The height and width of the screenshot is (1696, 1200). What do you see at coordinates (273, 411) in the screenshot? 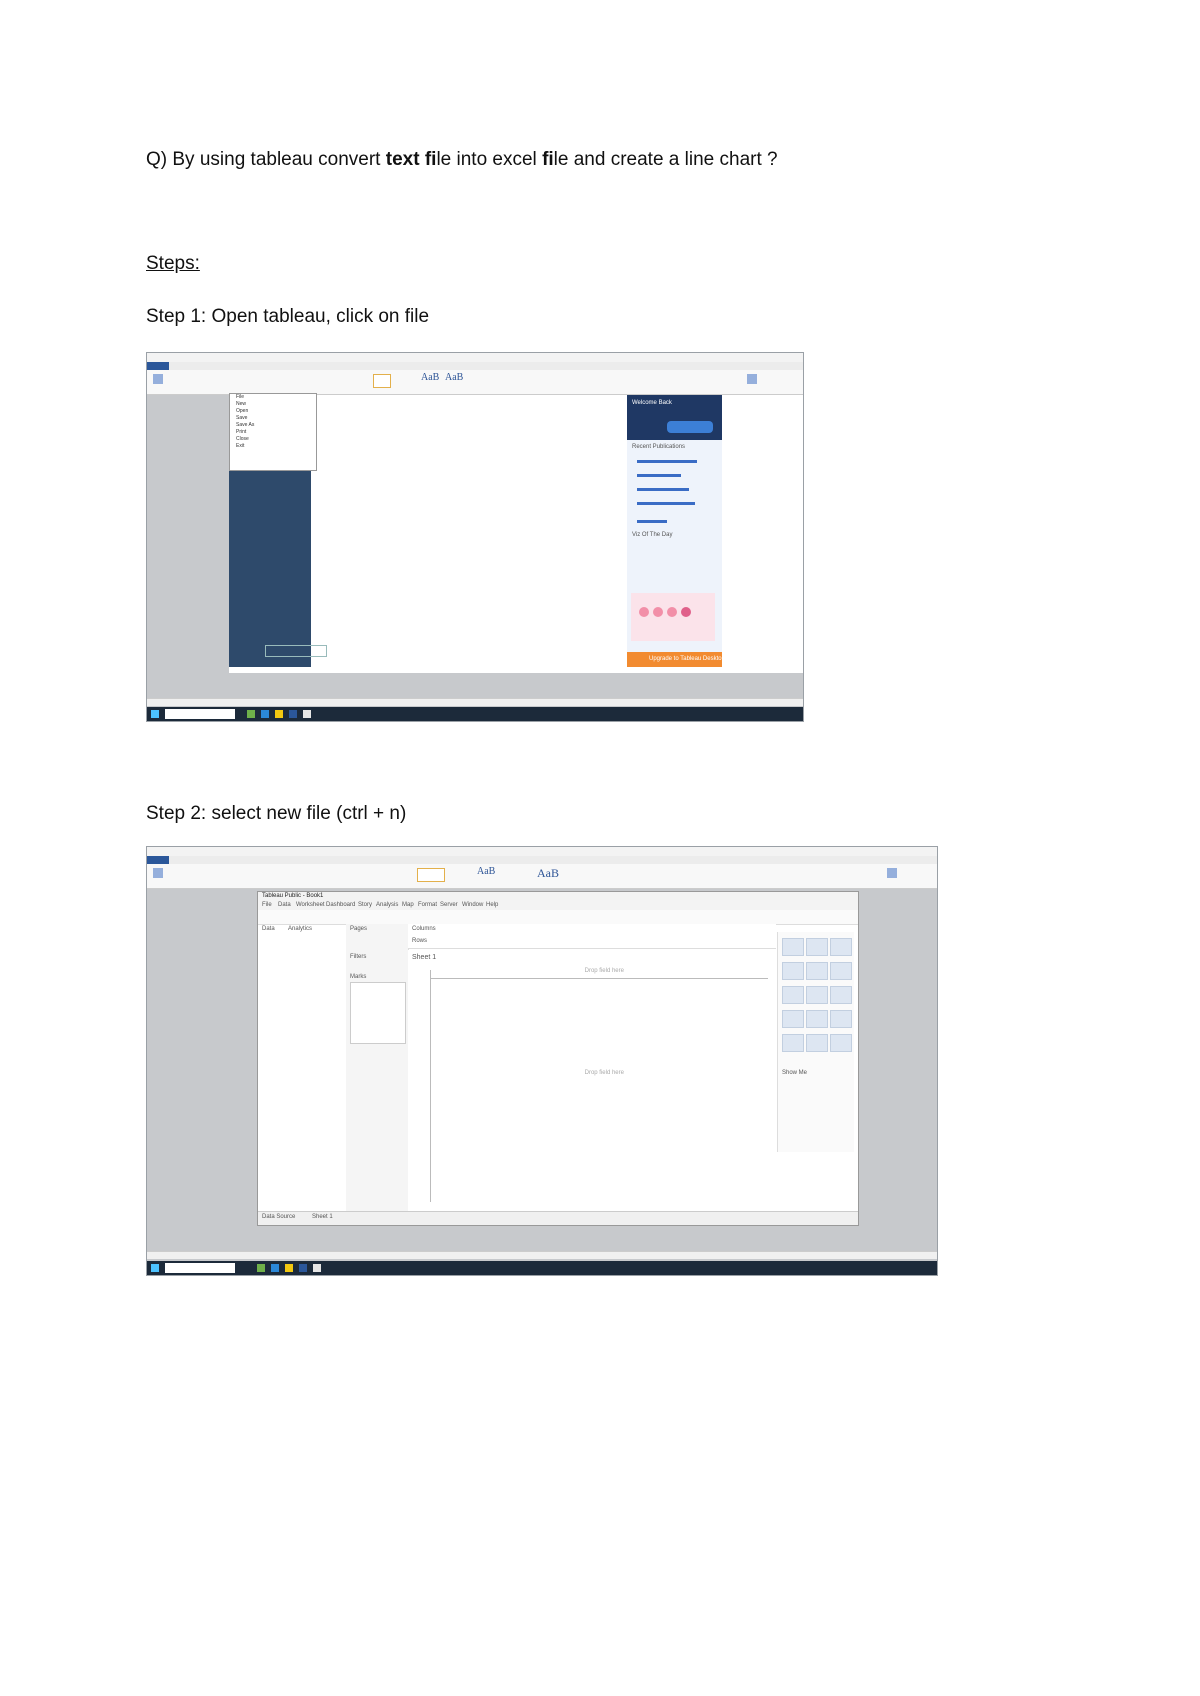
I see `menu-item-open: Open` at bounding box center [273, 411].